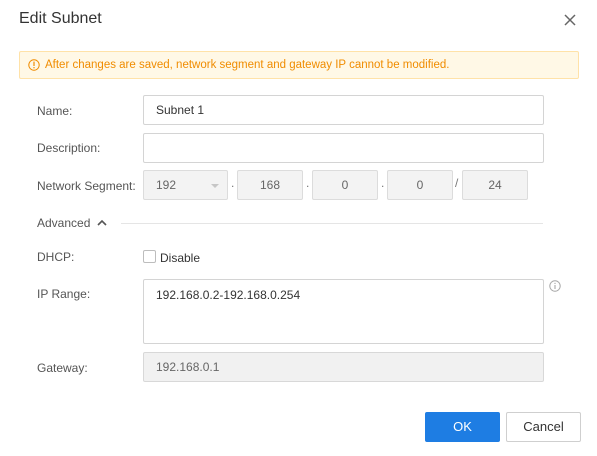  What do you see at coordinates (102, 223) in the screenshot?
I see `chevron-up-icon` at bounding box center [102, 223].